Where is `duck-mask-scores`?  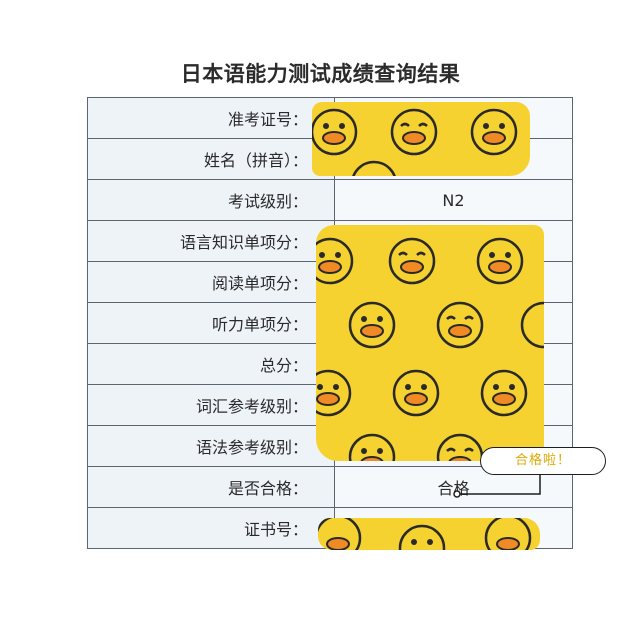 duck-mask-scores is located at coordinates (430, 343).